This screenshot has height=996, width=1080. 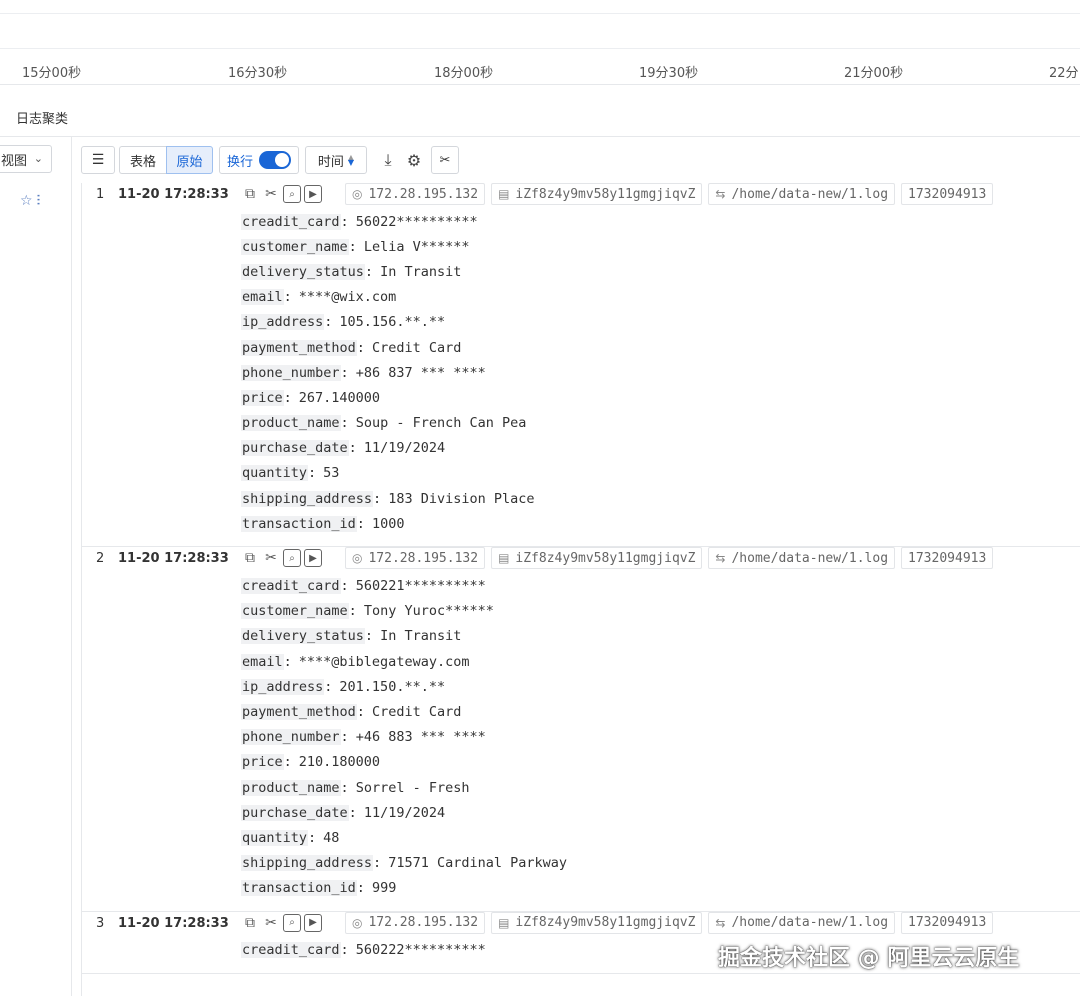 What do you see at coordinates (660, 711) in the screenshot?
I see `log-field: payment_method: Credit Card` at bounding box center [660, 711].